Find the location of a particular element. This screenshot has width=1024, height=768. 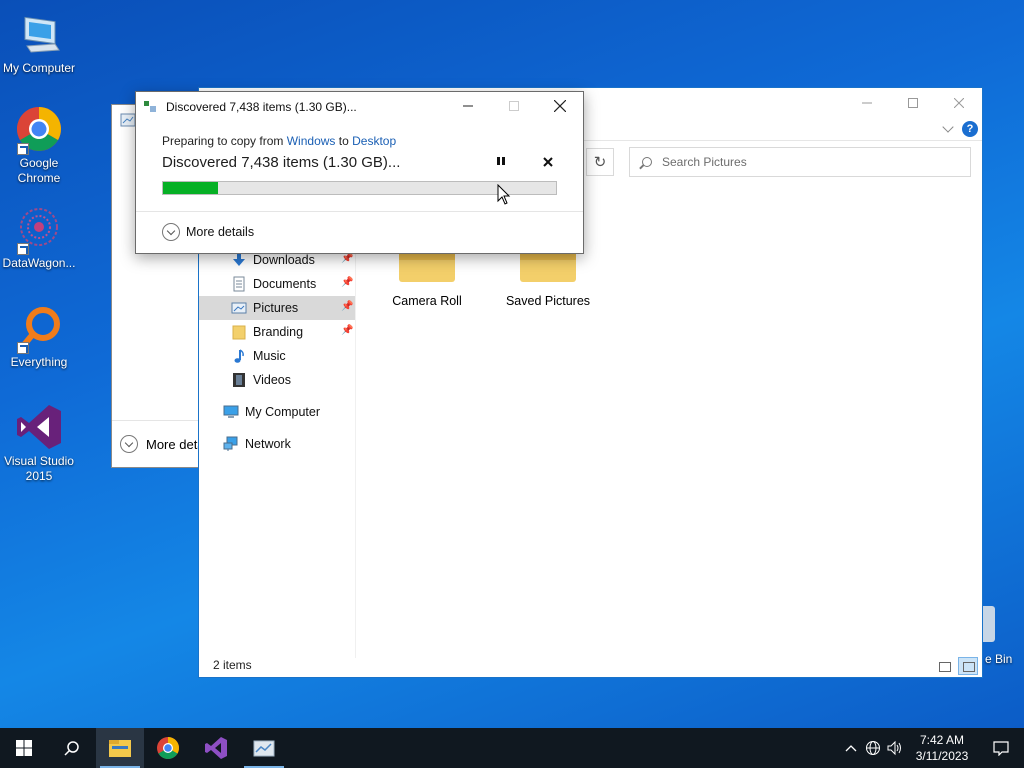

file-explorer-icon is located at coordinates (120, 748).